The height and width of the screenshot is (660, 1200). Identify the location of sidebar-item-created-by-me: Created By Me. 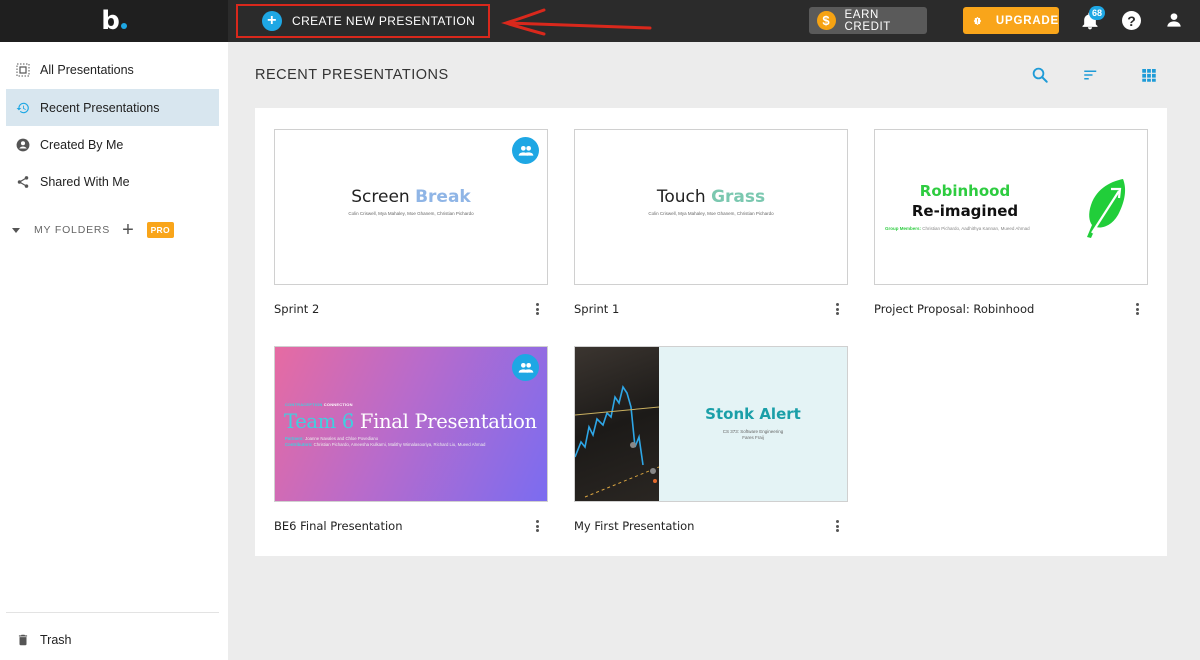
(112, 144).